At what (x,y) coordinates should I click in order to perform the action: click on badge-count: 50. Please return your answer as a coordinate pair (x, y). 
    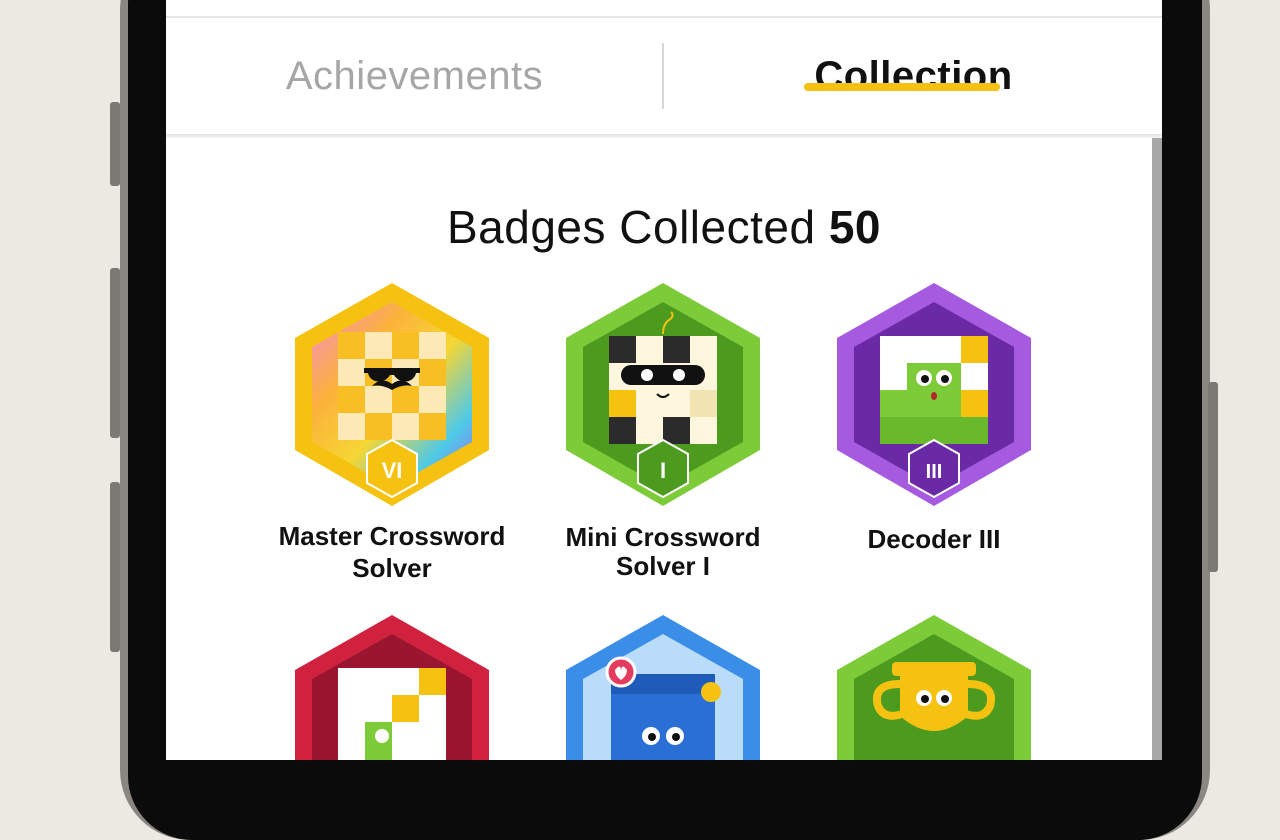
    Looking at the image, I should click on (855, 227).